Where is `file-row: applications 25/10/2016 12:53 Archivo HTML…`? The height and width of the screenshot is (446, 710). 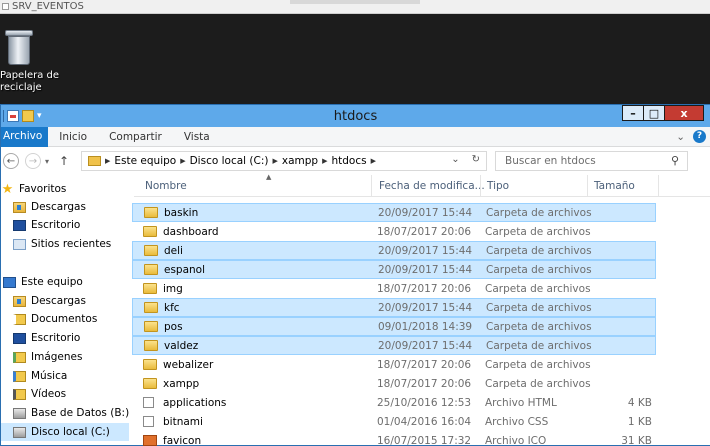
file-row: applications 25/10/2016 12:53 Archivo HTML… is located at coordinates (394, 402).